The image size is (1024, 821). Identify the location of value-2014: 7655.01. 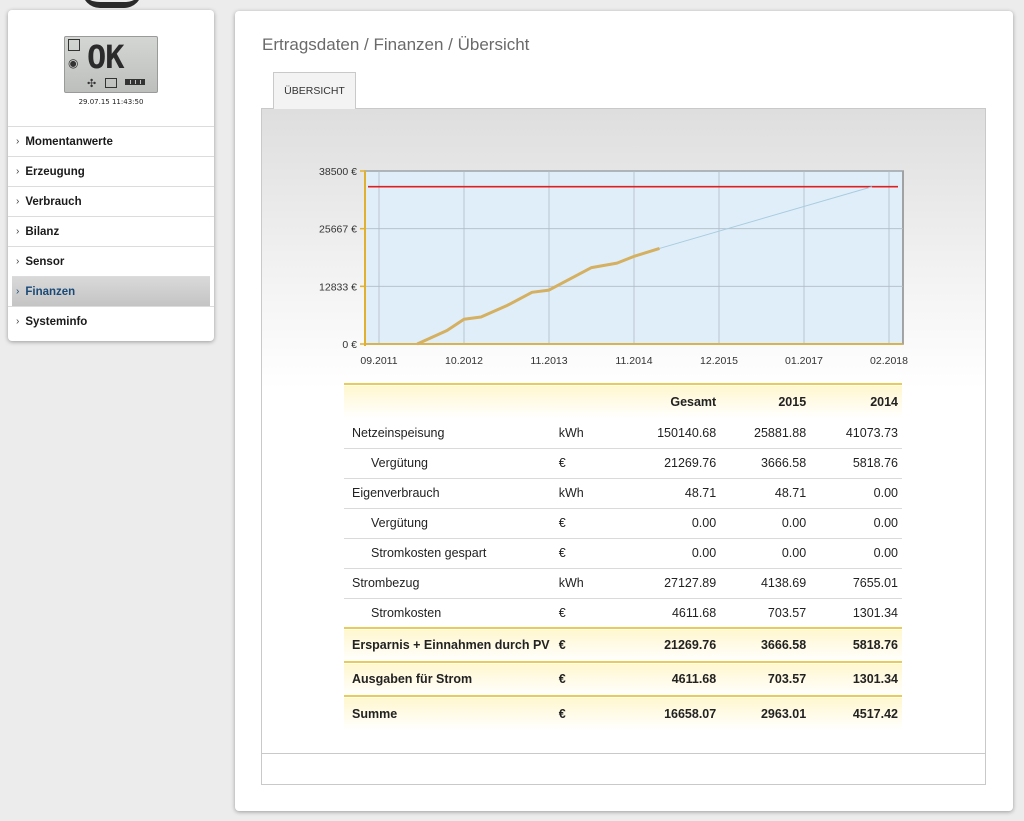
(875, 583).